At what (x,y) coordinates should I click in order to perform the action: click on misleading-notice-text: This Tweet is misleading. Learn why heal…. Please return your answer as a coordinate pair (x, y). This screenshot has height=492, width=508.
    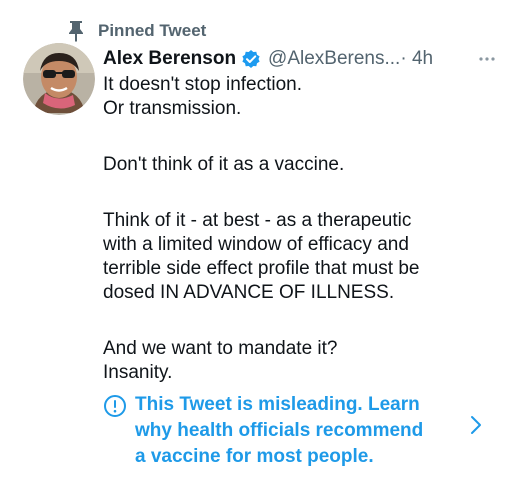
    Looking at the image, I should click on (295, 431).